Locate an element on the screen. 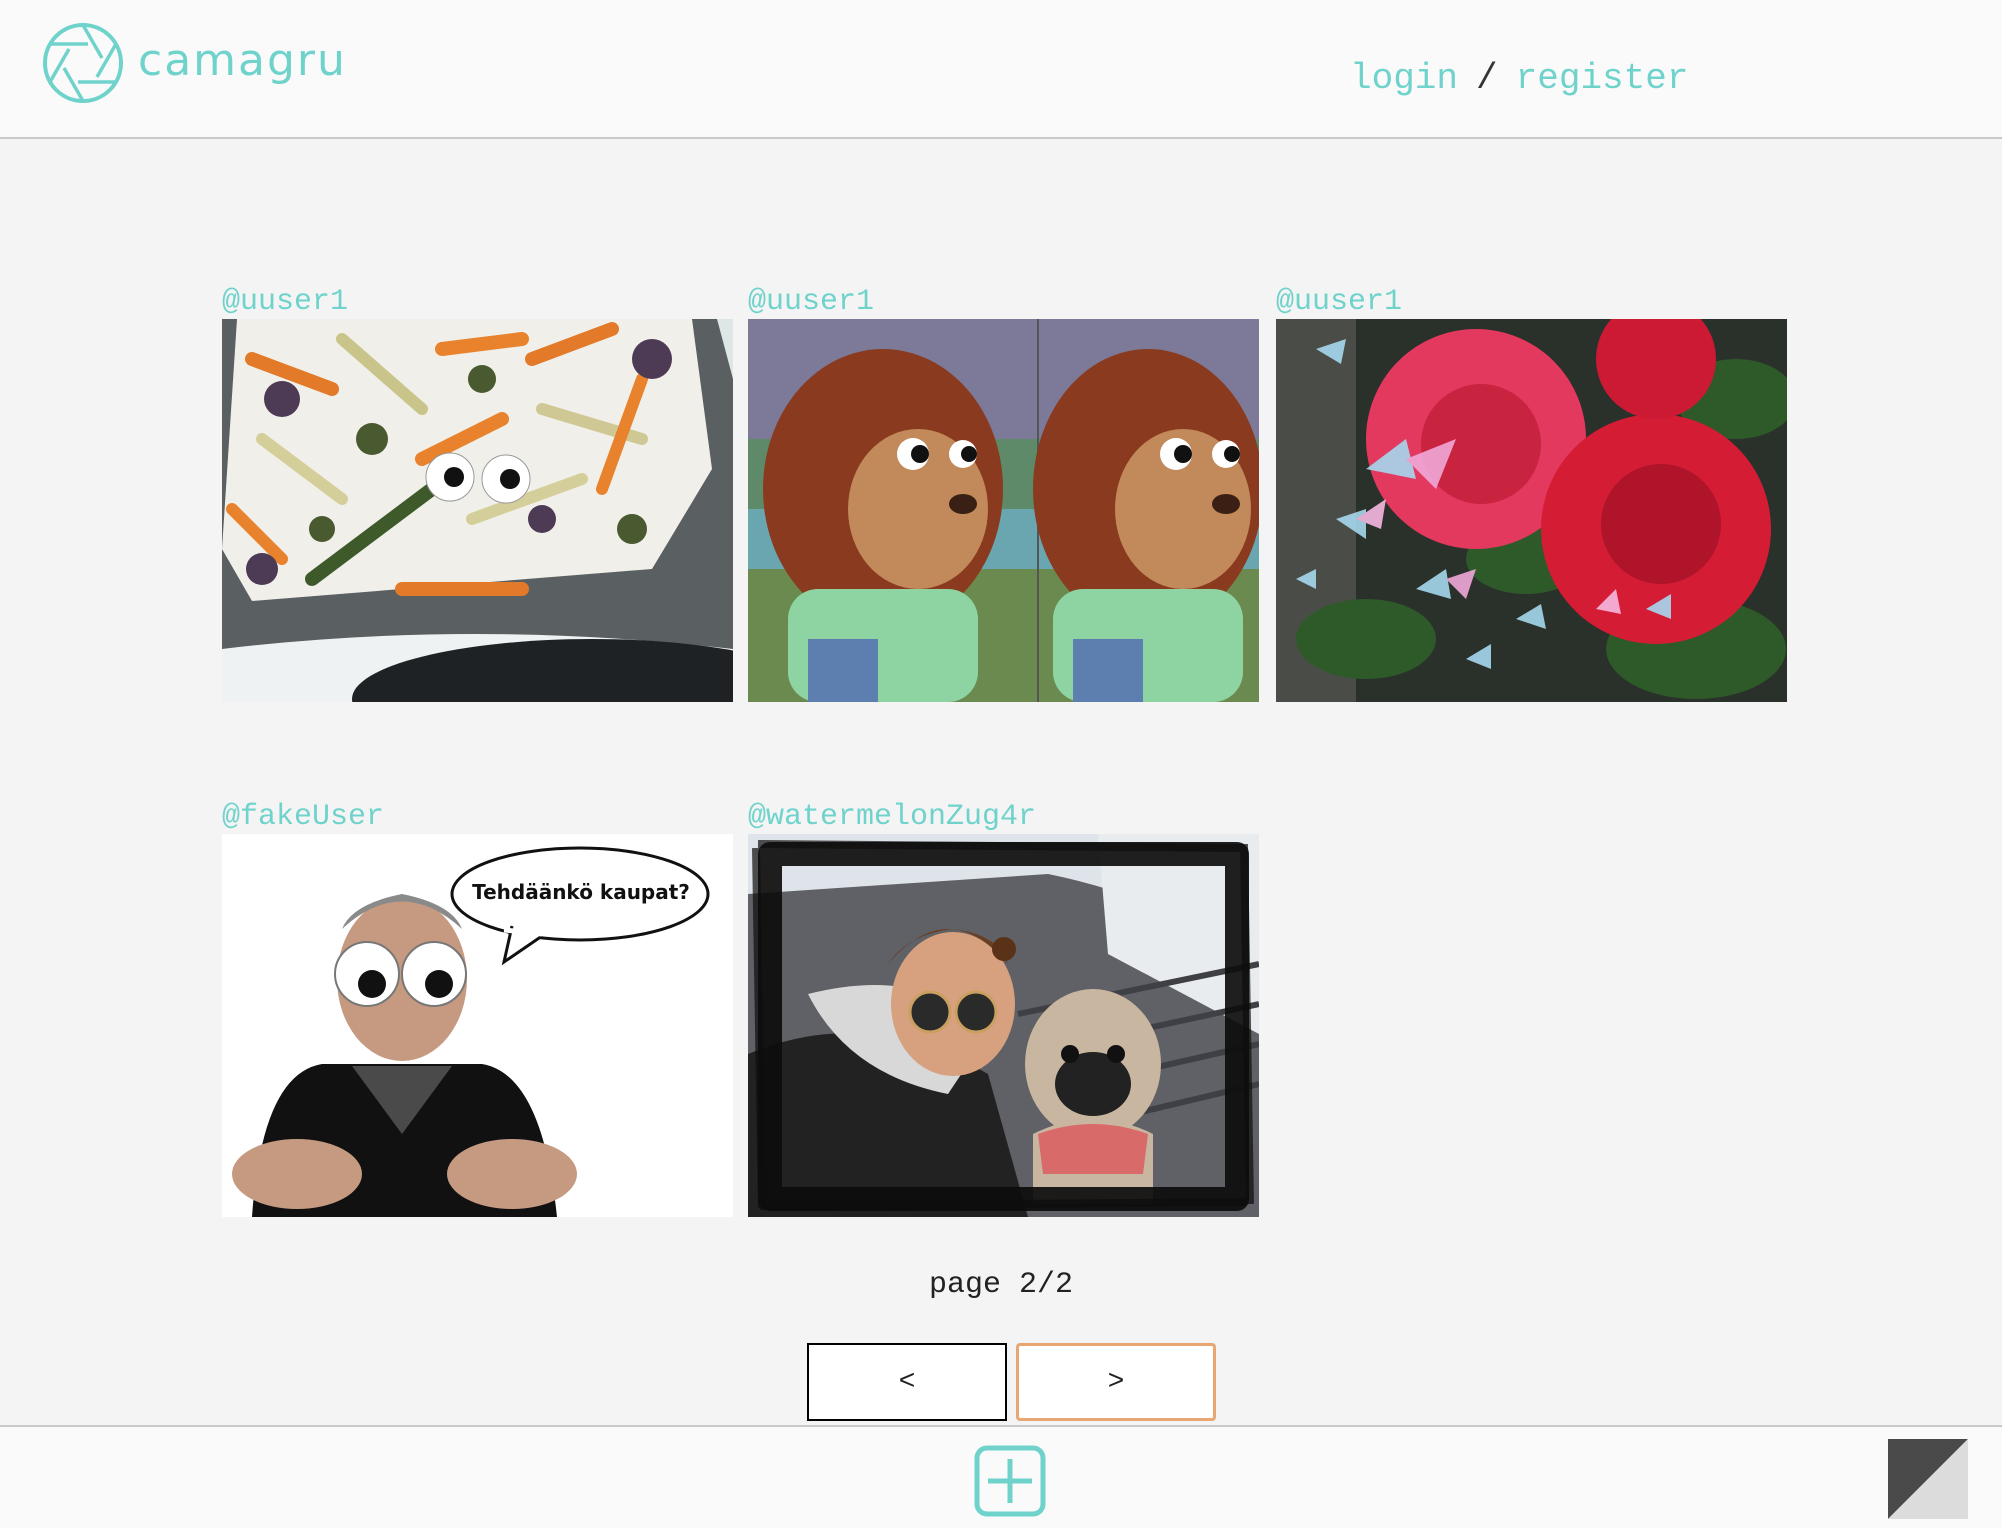 The image size is (2002, 1528). speech-bubble-text: Tehdäänkö kaupat? is located at coordinates (581, 892).